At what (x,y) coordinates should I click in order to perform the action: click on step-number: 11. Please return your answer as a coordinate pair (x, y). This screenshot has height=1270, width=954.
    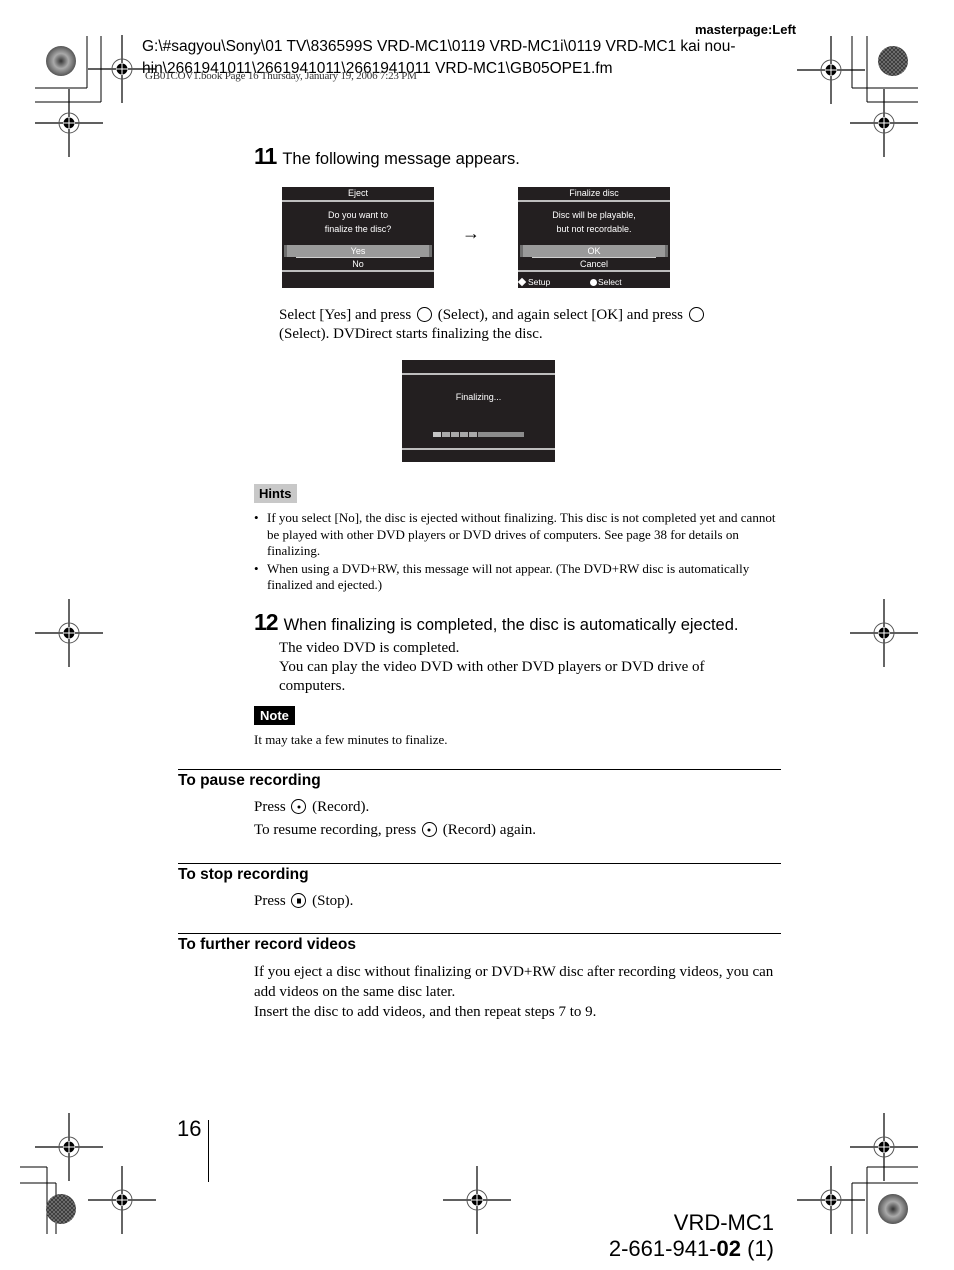
    Looking at the image, I should click on (265, 156).